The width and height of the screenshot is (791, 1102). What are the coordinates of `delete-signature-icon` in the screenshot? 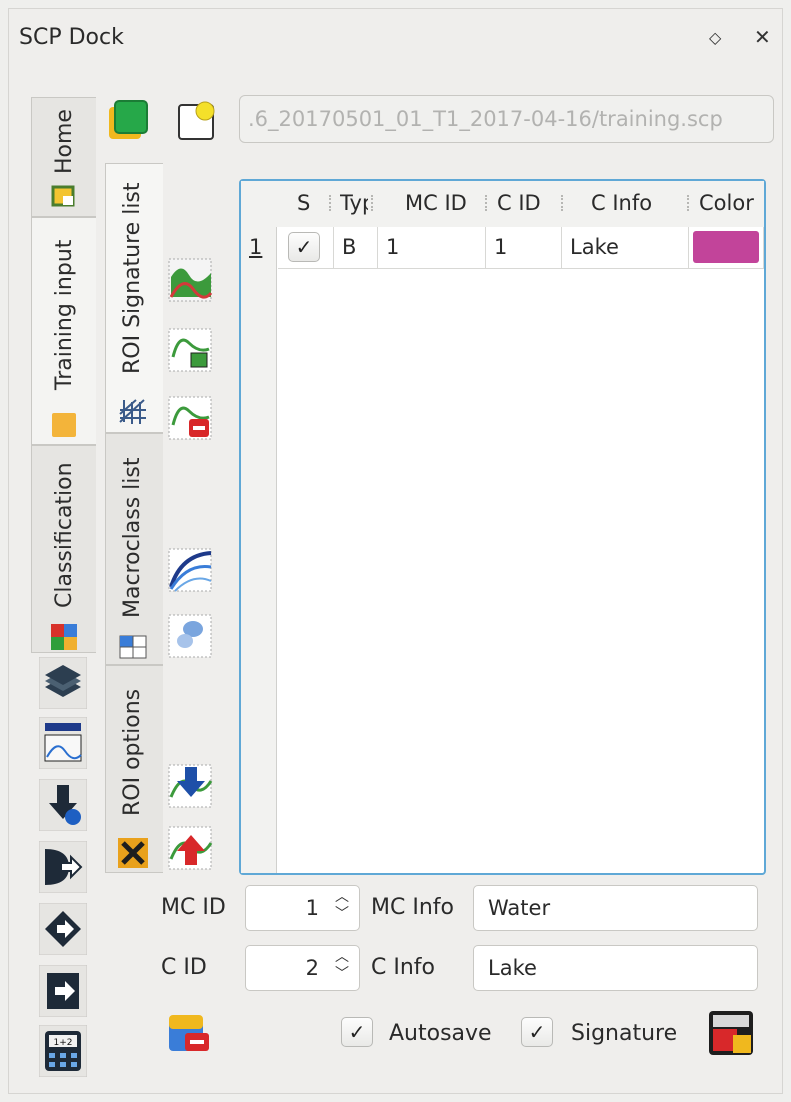 It's located at (190, 418).